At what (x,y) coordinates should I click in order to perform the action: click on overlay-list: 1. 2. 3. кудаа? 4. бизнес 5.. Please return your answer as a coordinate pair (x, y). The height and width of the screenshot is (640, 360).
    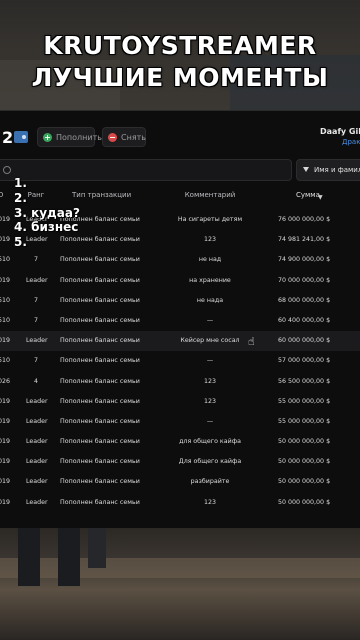
    Looking at the image, I should click on (47, 213).